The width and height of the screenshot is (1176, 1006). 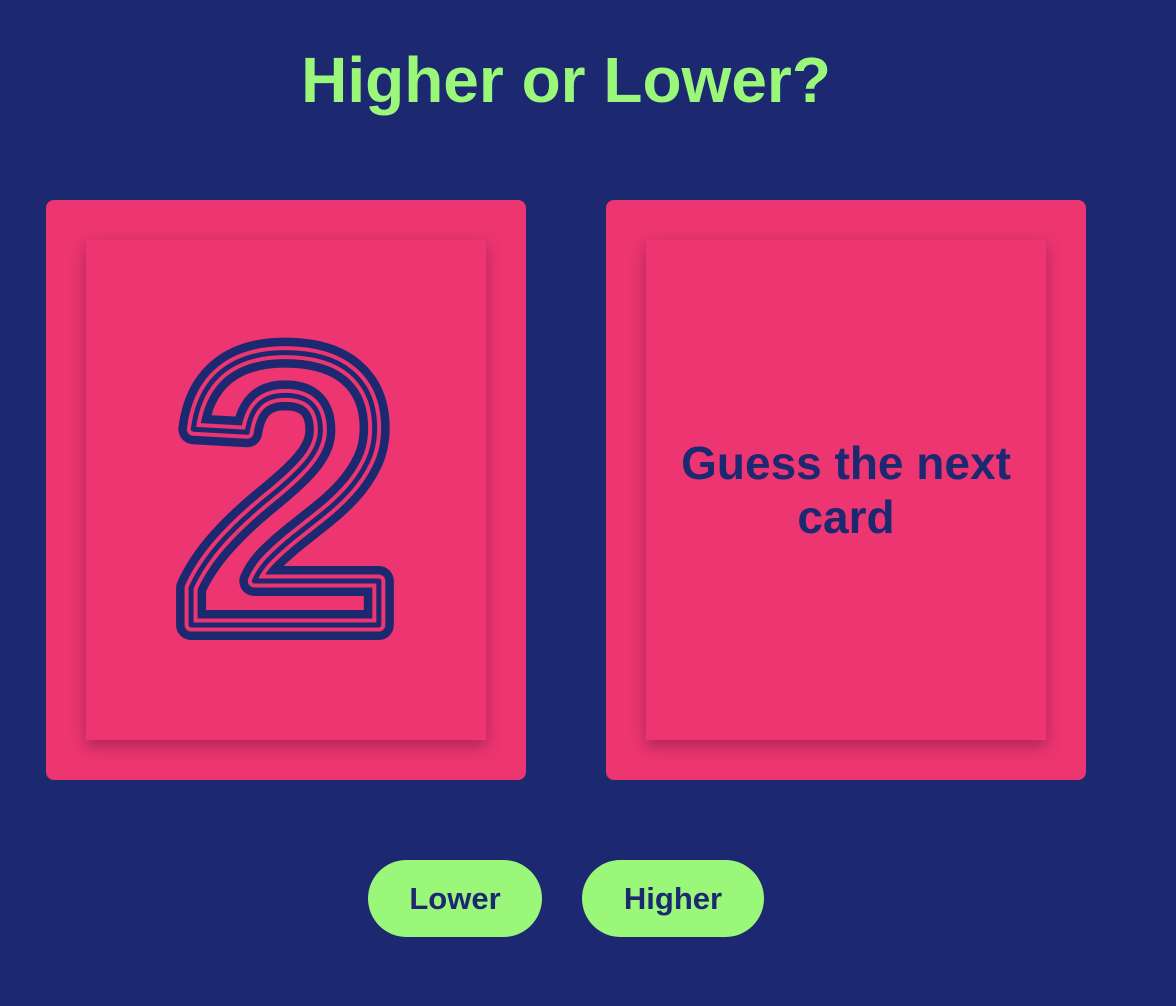 I want to click on page-title: Higher or Lower?, so click(x=566, y=80).